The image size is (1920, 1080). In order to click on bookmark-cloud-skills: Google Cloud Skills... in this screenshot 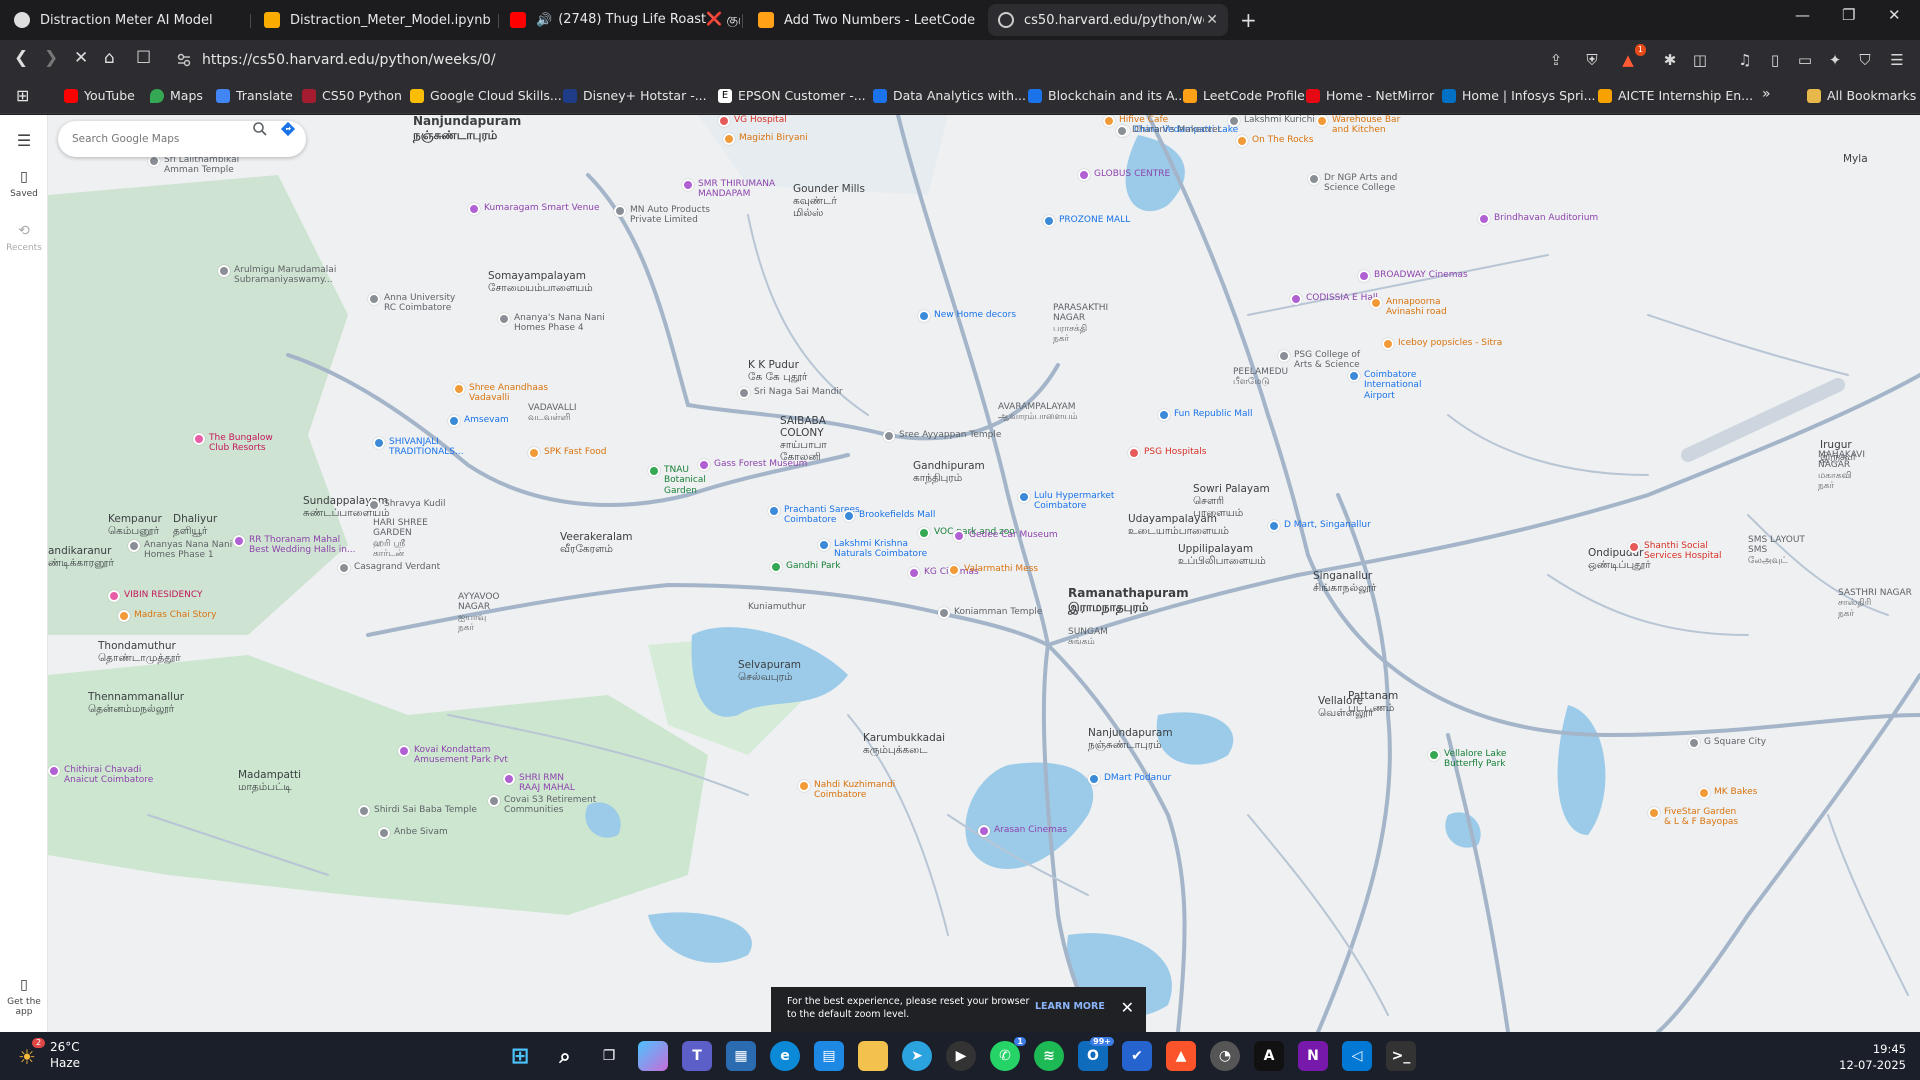, I will do `click(486, 95)`.